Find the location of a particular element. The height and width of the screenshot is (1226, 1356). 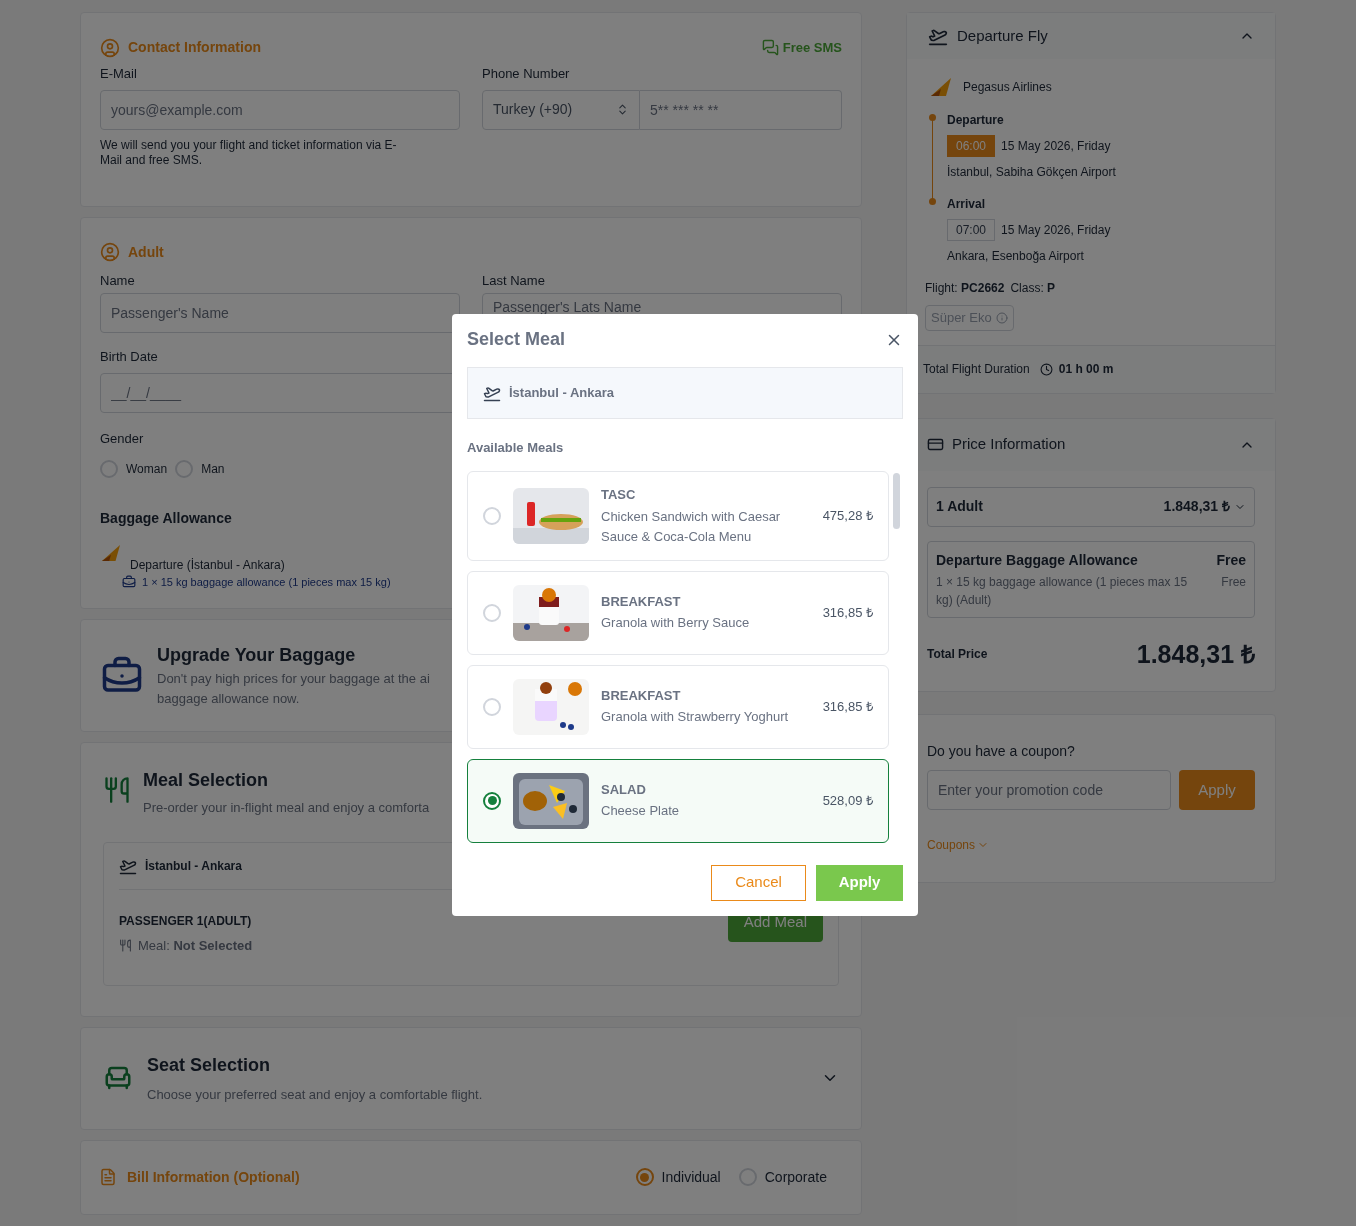

baggage-route: Departure (İstanbul - Ankara) is located at coordinates (208, 565).